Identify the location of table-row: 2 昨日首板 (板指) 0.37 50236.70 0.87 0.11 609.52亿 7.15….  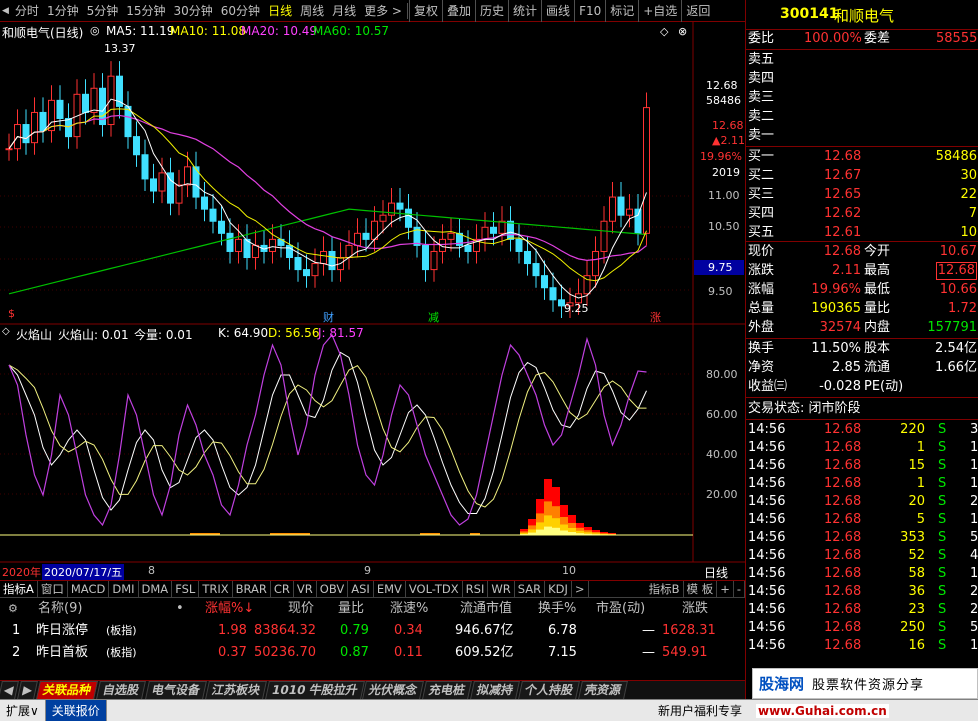
(372, 652).